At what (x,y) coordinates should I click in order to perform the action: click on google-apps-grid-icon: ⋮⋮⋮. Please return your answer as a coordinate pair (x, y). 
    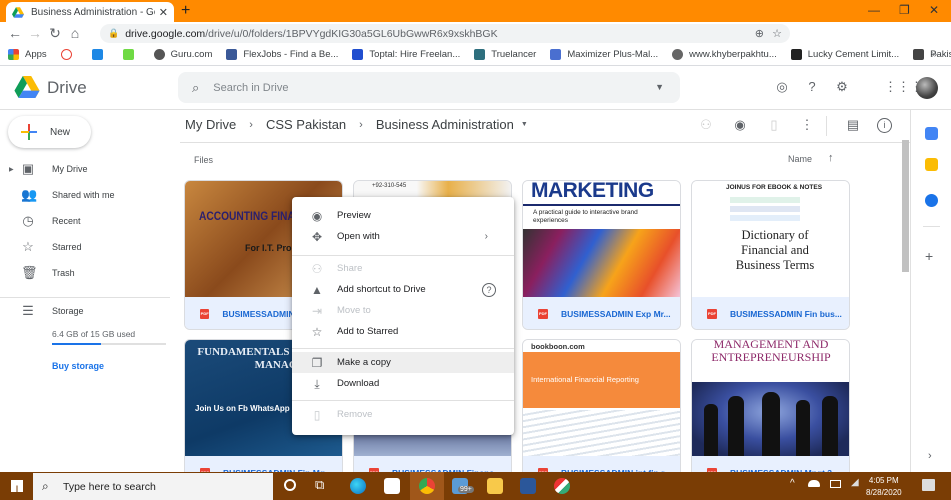
    Looking at the image, I should click on (903, 87).